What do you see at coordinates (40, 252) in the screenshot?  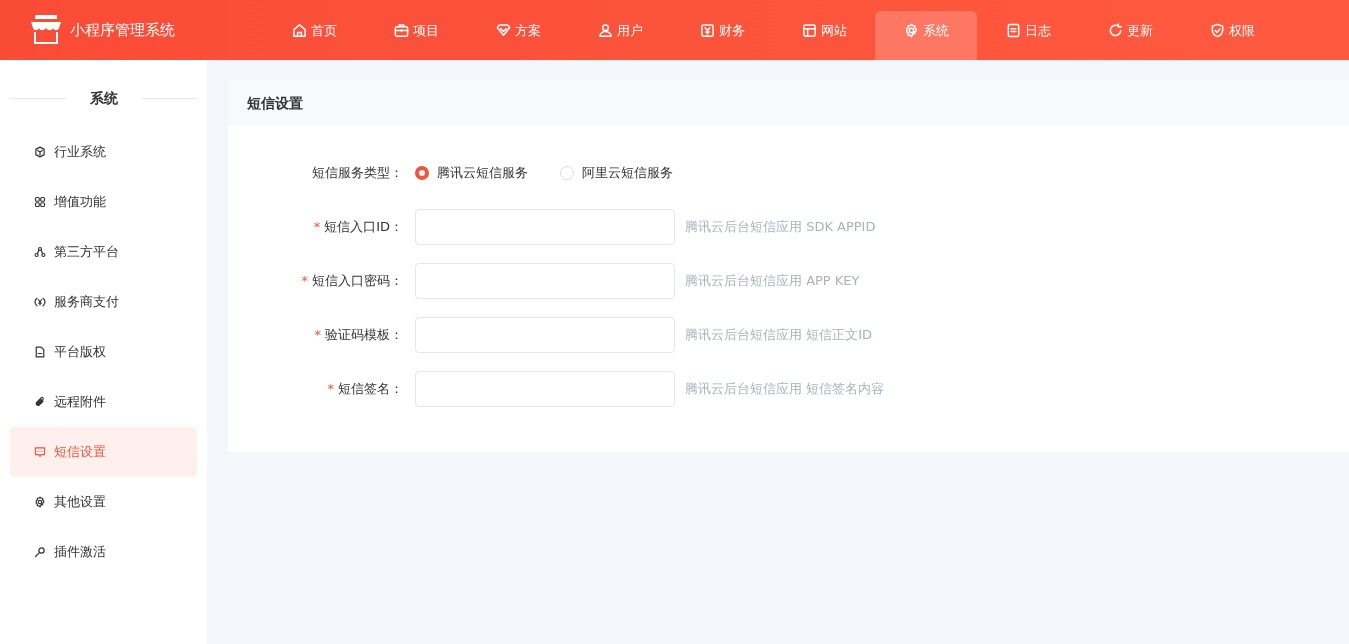 I see `network-icon` at bounding box center [40, 252].